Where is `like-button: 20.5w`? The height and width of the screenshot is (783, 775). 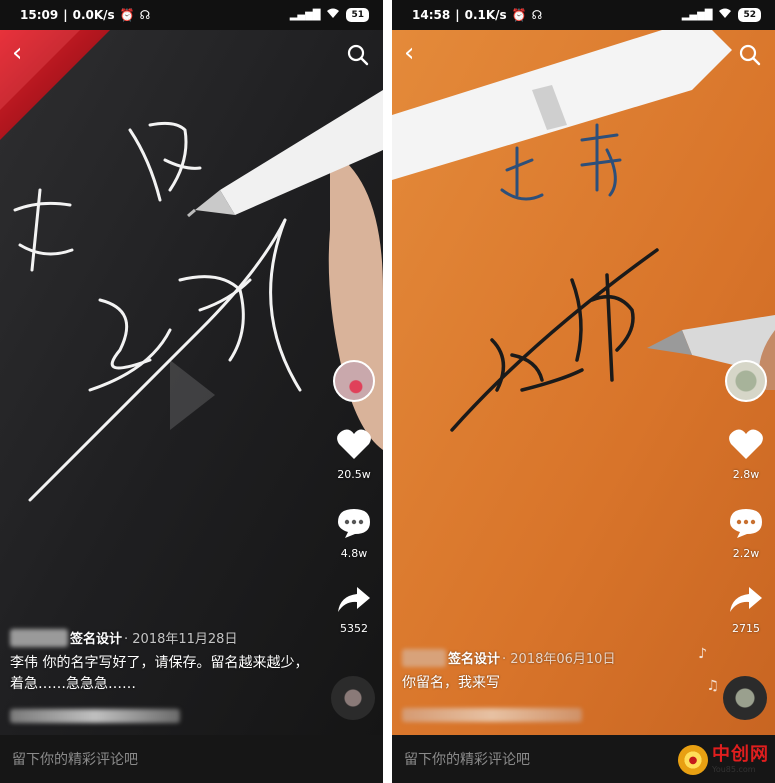
like-button: 20.5w is located at coordinates (354, 454).